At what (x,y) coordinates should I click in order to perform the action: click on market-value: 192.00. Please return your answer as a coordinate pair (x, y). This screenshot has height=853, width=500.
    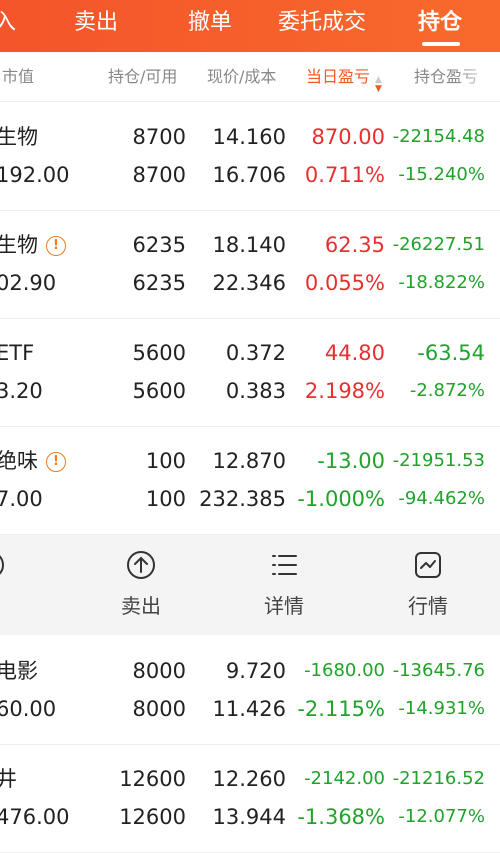
    Looking at the image, I should click on (35, 175).